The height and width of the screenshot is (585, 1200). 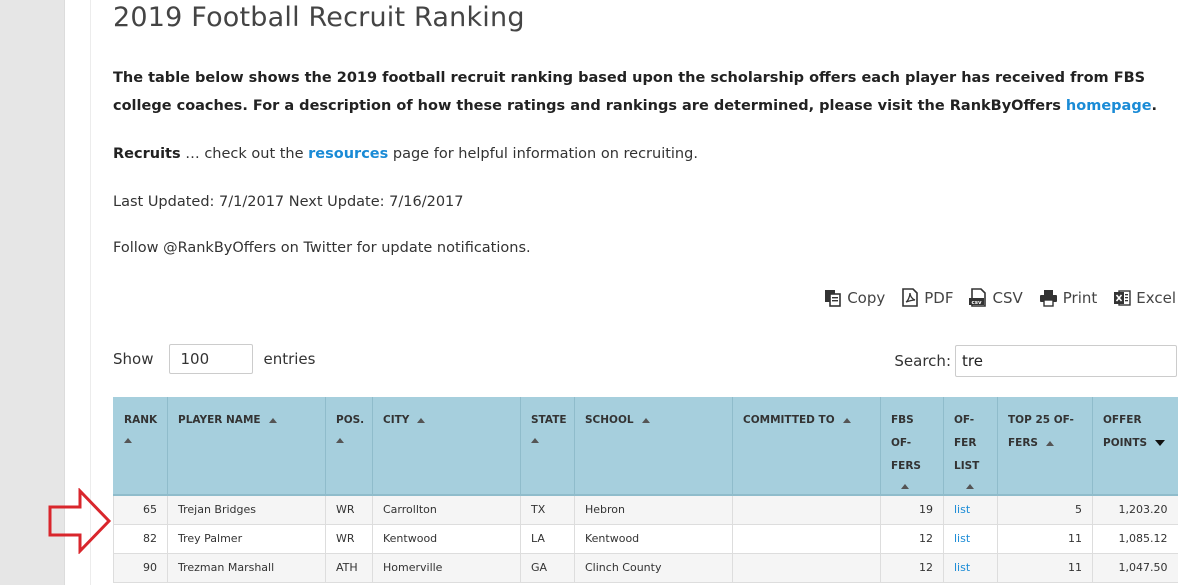 What do you see at coordinates (140, 568) in the screenshot?
I see `cell-rank: 90` at bounding box center [140, 568].